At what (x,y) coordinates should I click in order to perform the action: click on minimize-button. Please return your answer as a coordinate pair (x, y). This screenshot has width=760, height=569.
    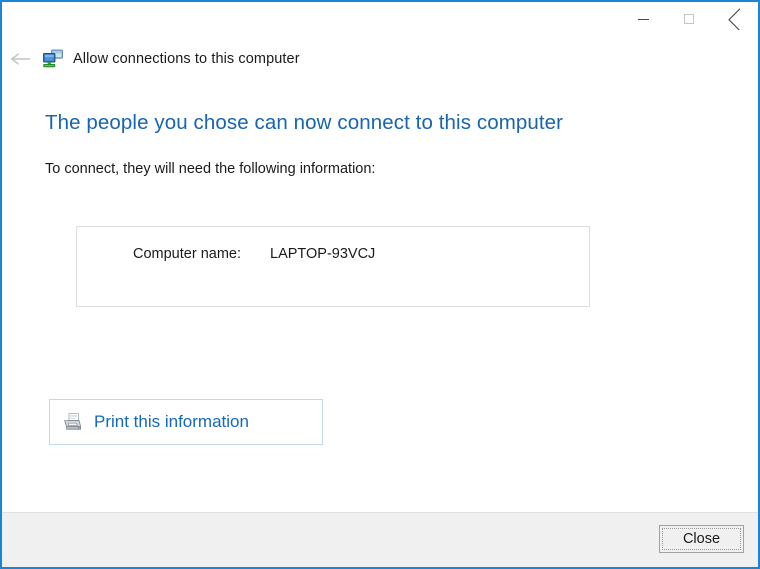
    Looking at the image, I should click on (643, 19).